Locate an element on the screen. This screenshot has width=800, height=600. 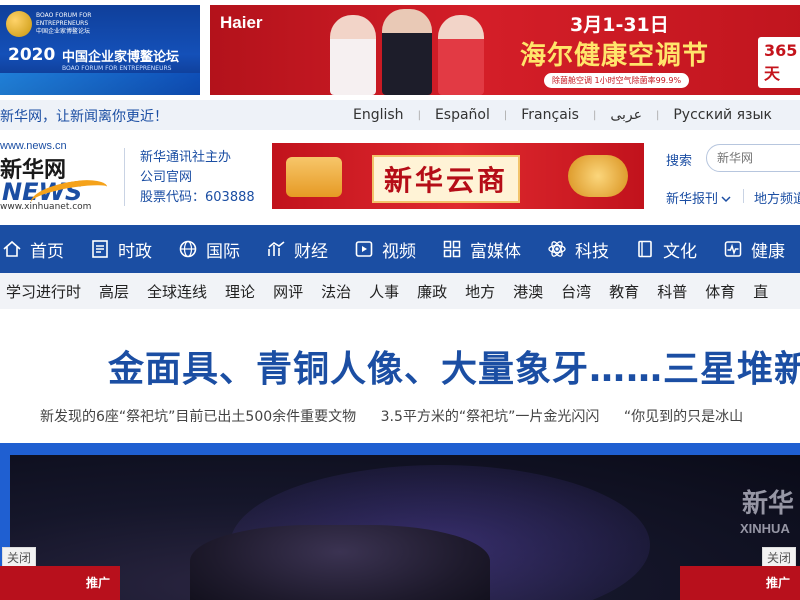
nav-label: 视频 is located at coordinates (399, 251).